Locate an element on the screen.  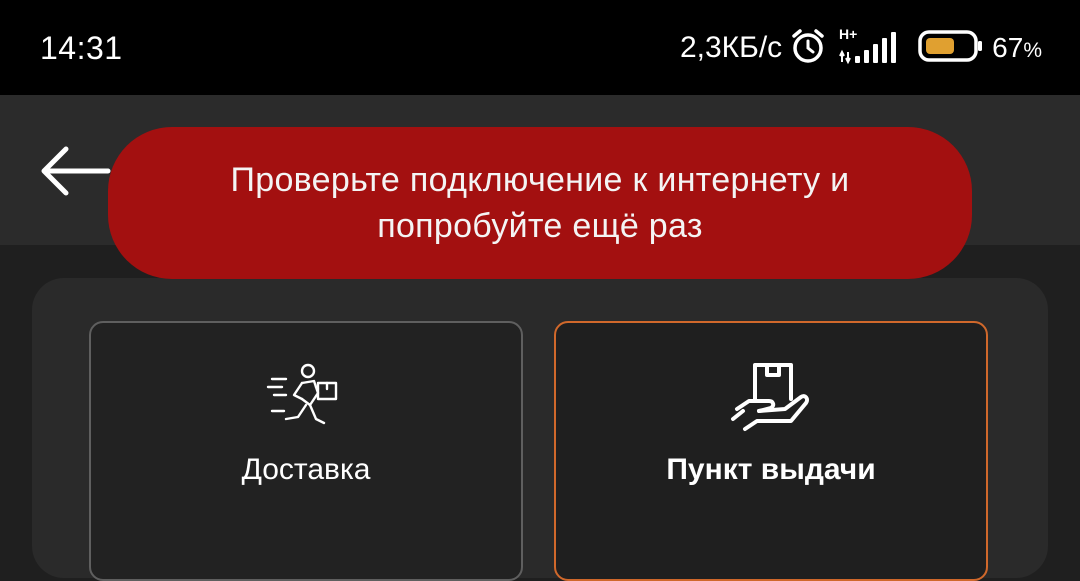
status-indicators: 2,3КБ/с H+ 67% is located at coordinates (861, 48).